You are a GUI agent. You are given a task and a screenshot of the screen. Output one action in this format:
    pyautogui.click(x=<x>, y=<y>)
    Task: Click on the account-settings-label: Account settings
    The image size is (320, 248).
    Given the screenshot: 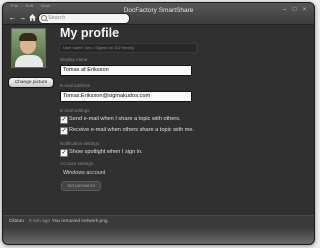 What is the action you would take?
    pyautogui.click(x=77, y=163)
    